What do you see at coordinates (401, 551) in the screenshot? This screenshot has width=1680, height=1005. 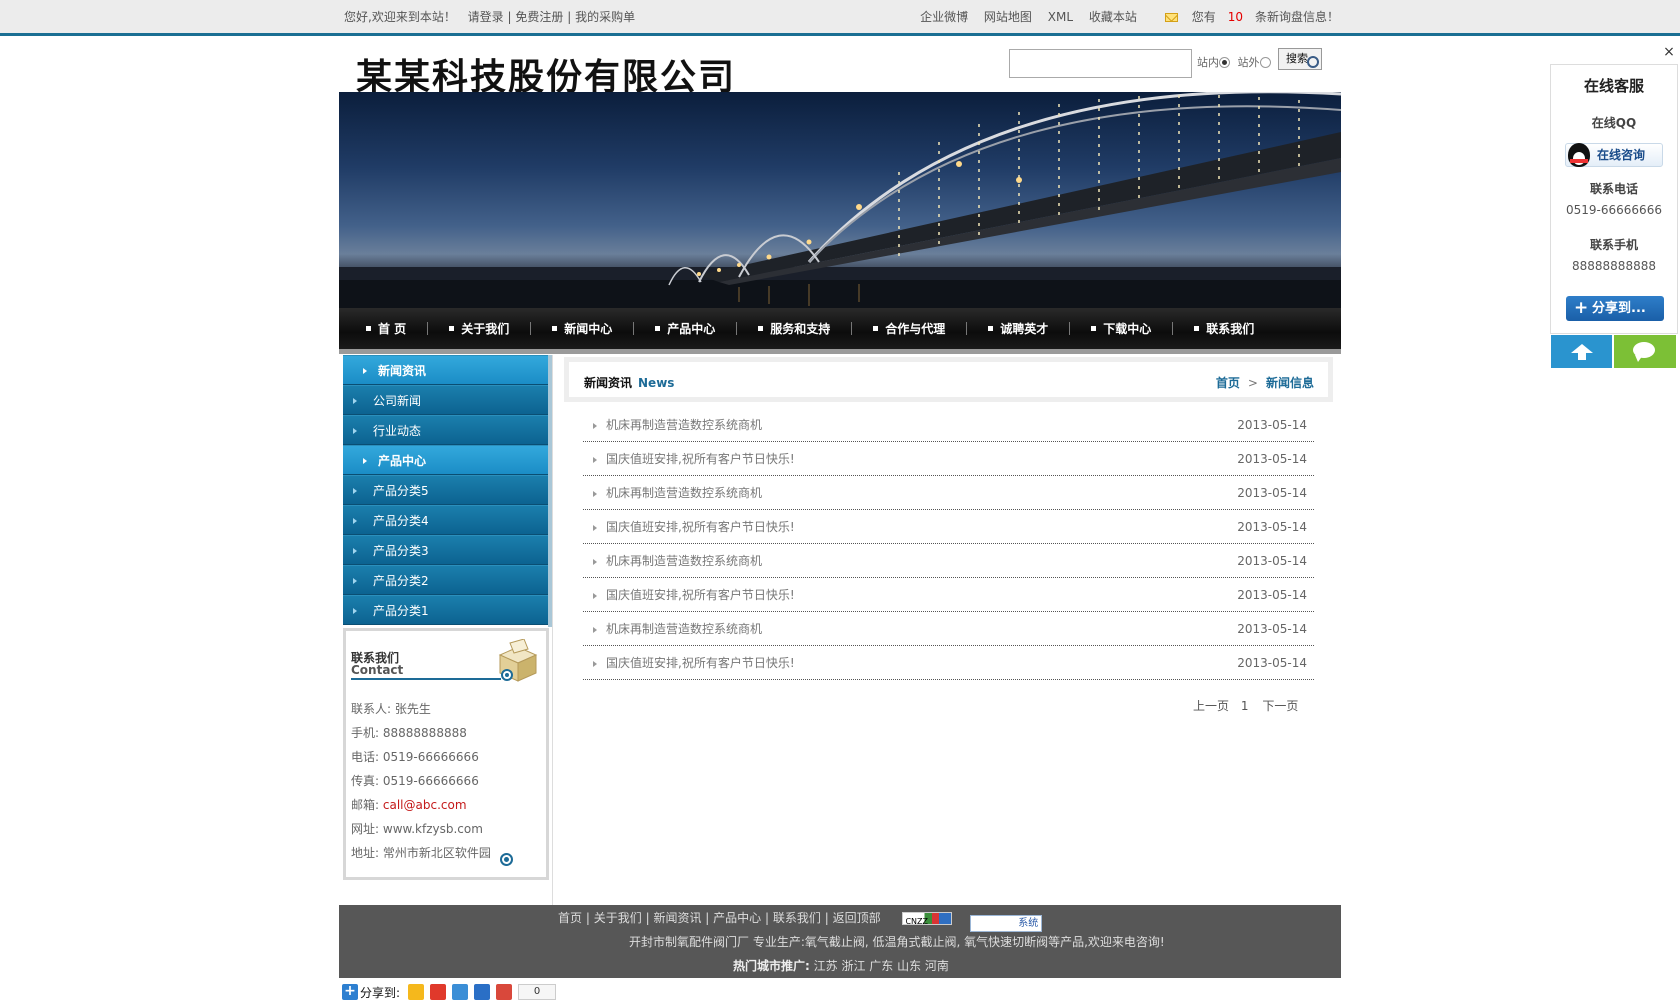 I see `sidebar-item-label: 产品分类3` at bounding box center [401, 551].